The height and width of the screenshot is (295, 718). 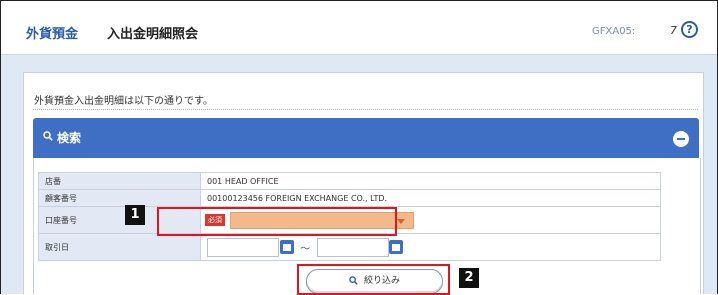 I want to click on annotation-badge-2: 2, so click(x=469, y=278).